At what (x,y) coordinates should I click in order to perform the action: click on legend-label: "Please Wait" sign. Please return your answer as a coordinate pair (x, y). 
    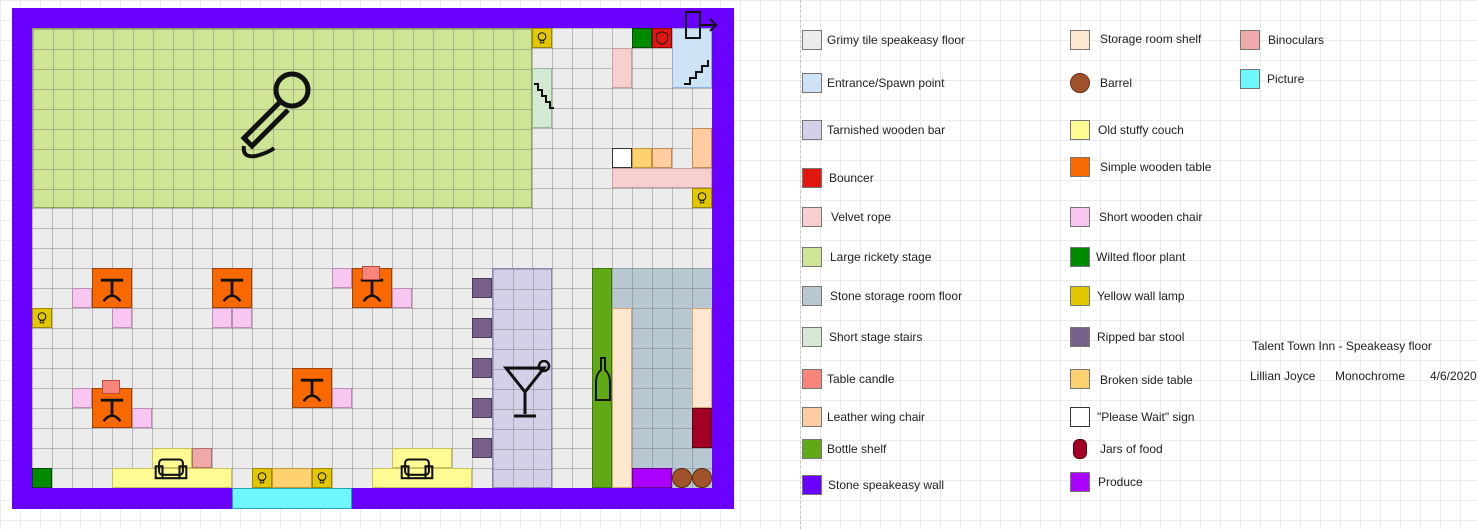
    Looking at the image, I should click on (1146, 417).